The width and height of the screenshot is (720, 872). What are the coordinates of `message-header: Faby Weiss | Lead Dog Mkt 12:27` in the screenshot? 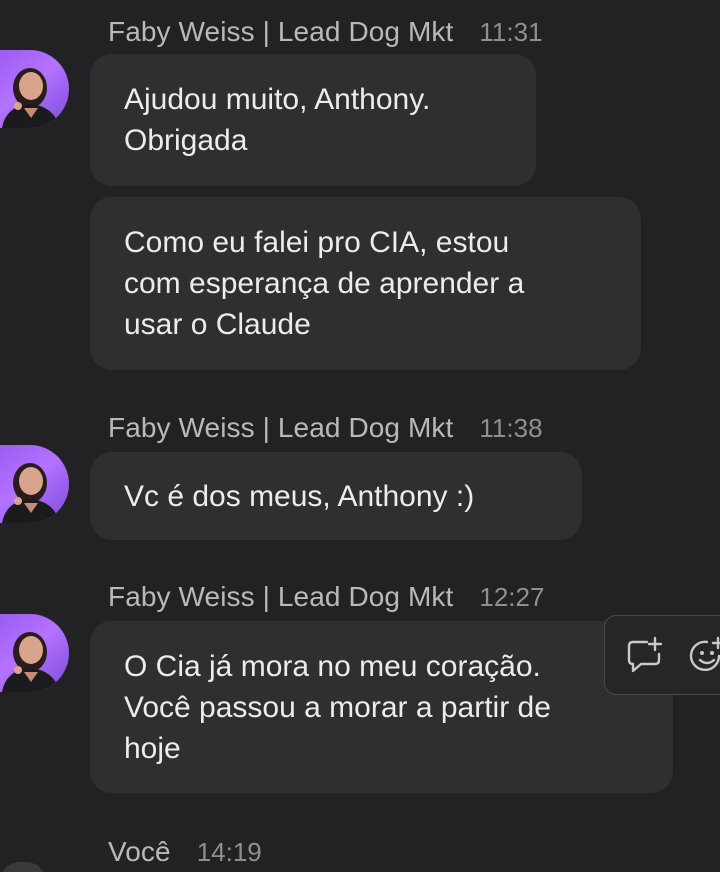 It's located at (326, 597).